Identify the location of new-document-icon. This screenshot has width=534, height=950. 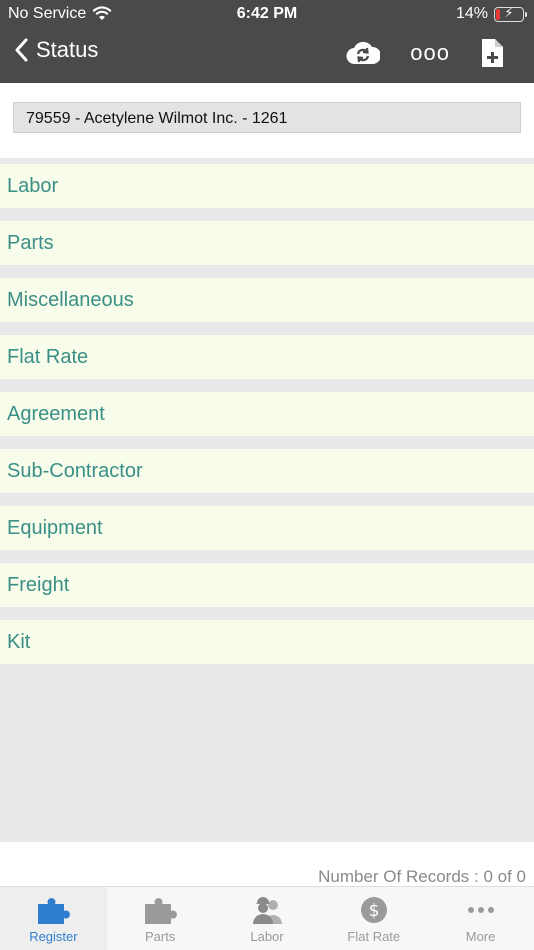
(492, 53).